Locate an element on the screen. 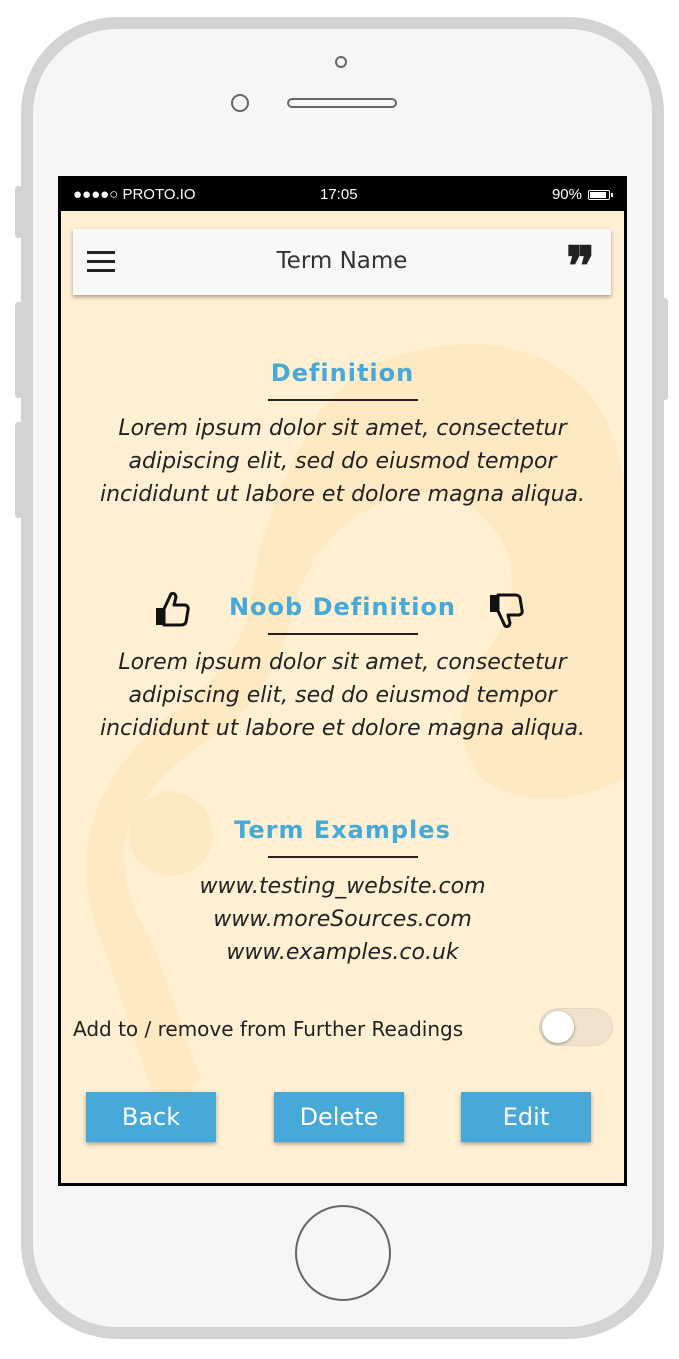 Image resolution: width=679 pixels, height=1359 pixels. home-button is located at coordinates (343, 1253).